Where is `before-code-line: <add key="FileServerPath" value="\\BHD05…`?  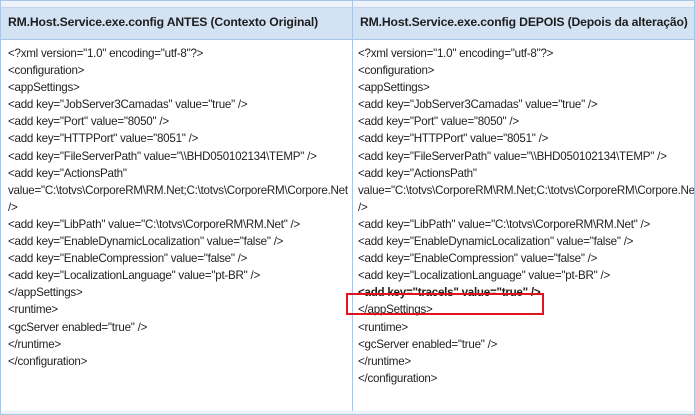 before-code-line: <add key="FileServerPath" value="\\BHD05… is located at coordinates (162, 156).